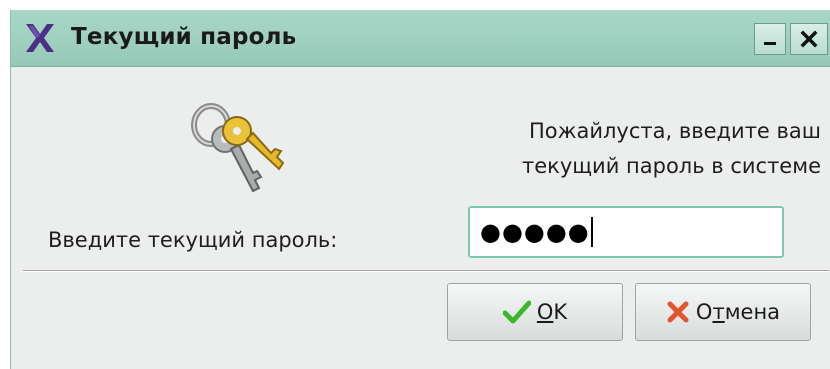  Describe the element at coordinates (193, 240) in the screenshot. I see `password-label: Введите текущий пароль:` at that location.